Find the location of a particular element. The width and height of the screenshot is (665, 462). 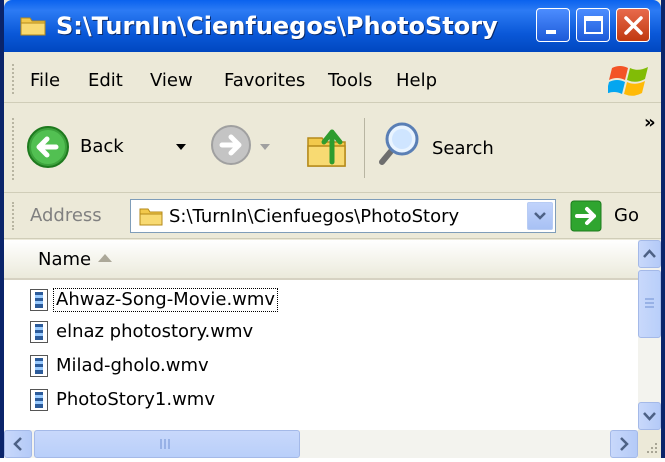

back-label: Back is located at coordinates (102, 146).